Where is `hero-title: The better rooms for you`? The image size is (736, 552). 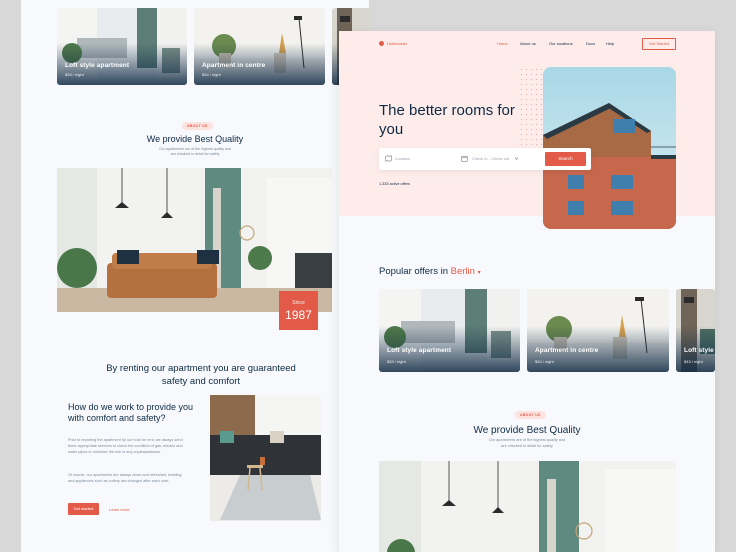 hero-title: The better rooms for you is located at coordinates (447, 120).